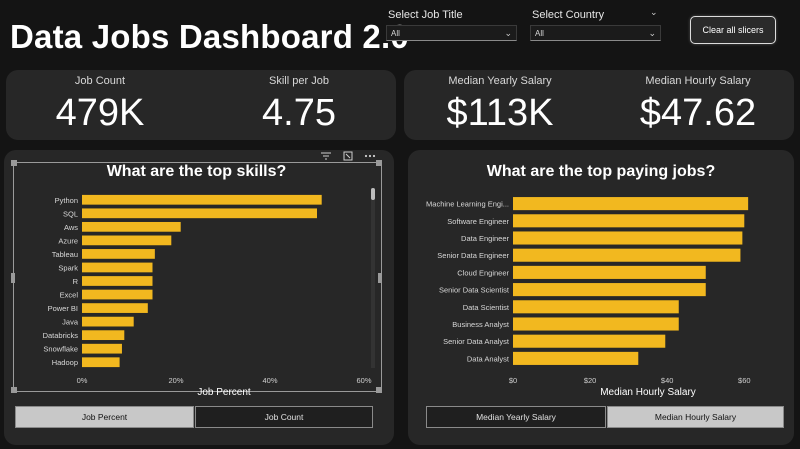 This screenshot has height=449, width=800. I want to click on x-axis-label: Median Hourly Salary, so click(648, 392).